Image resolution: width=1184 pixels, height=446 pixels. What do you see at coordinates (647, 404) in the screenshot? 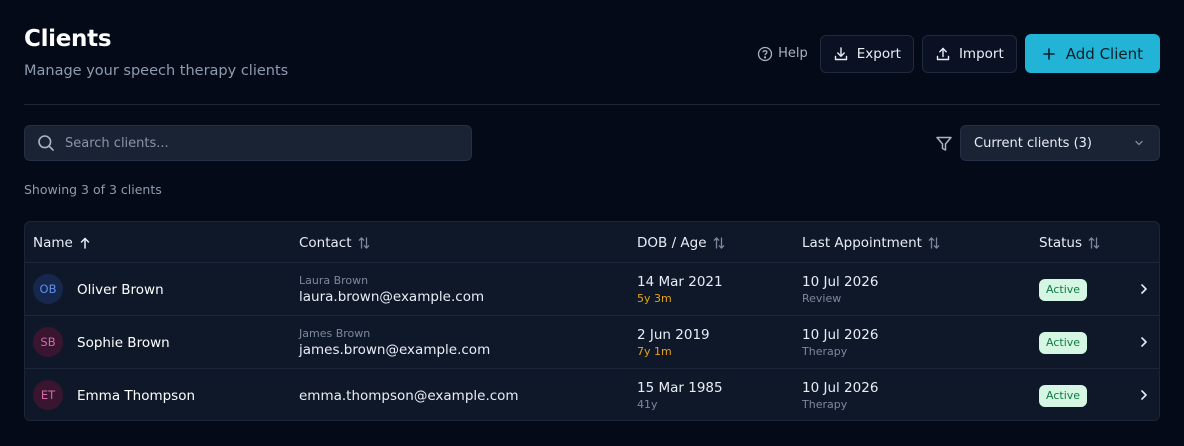
I see `client-age: 41y` at bounding box center [647, 404].